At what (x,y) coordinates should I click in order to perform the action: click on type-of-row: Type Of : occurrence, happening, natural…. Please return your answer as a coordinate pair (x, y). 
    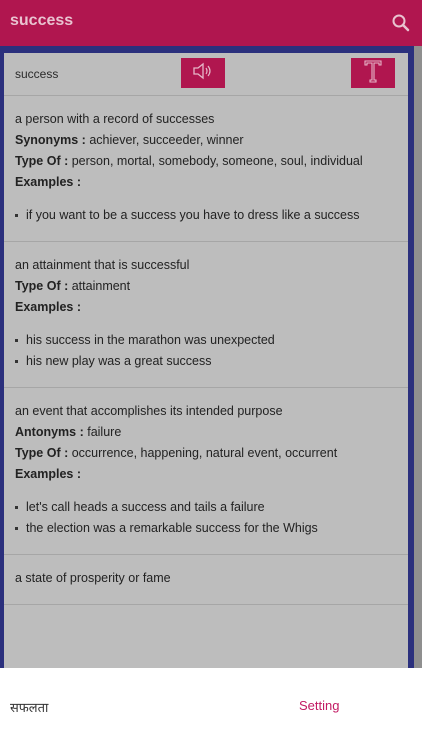
    Looking at the image, I should click on (206, 453).